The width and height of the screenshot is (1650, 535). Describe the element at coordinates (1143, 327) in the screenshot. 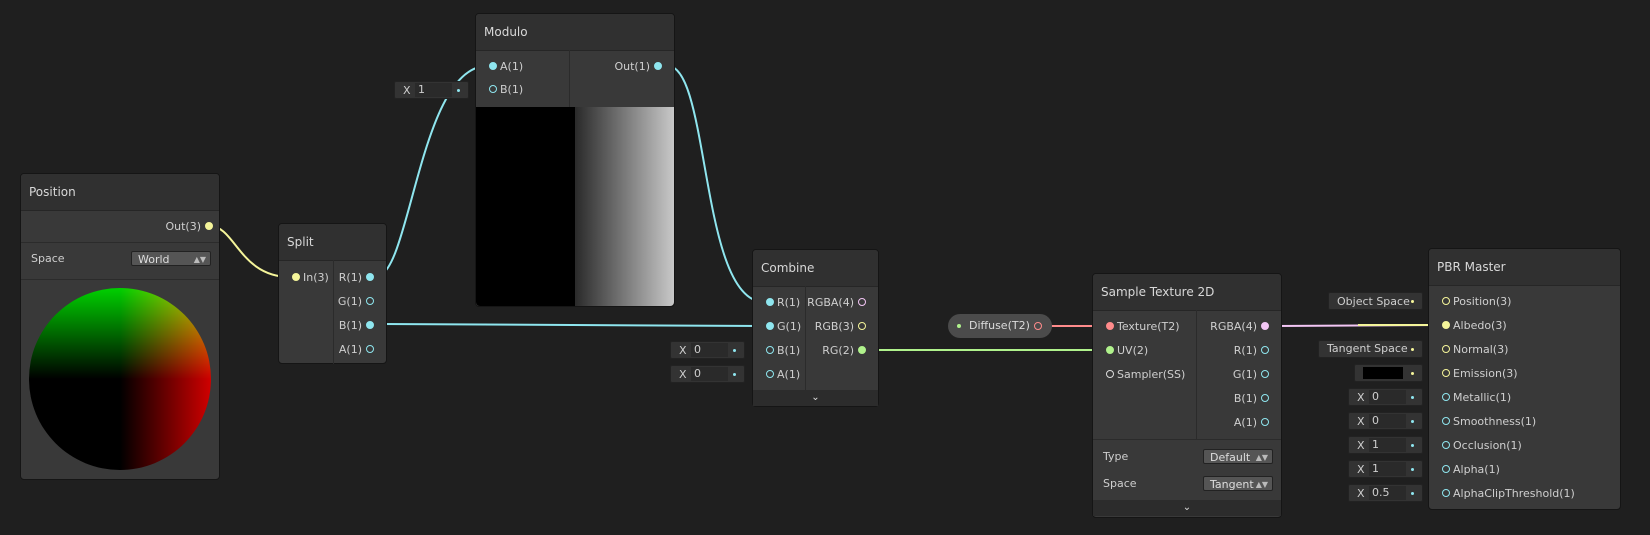

I see `sample-in-texture: Texture(T2)` at that location.